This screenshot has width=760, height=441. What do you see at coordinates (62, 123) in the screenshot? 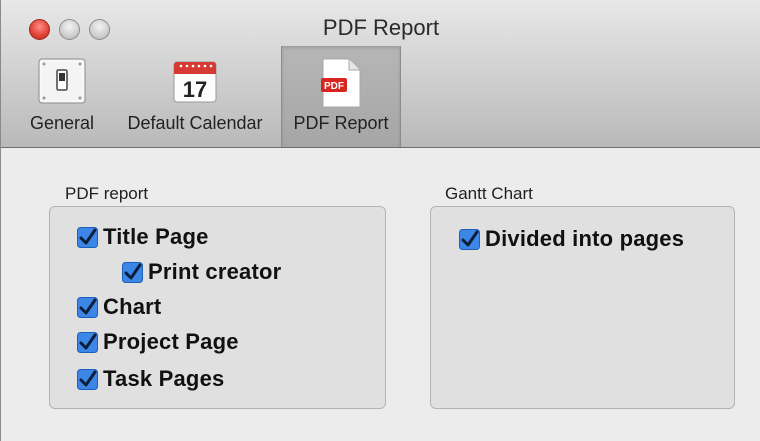
I see `toolbar-label-general: General` at bounding box center [62, 123].